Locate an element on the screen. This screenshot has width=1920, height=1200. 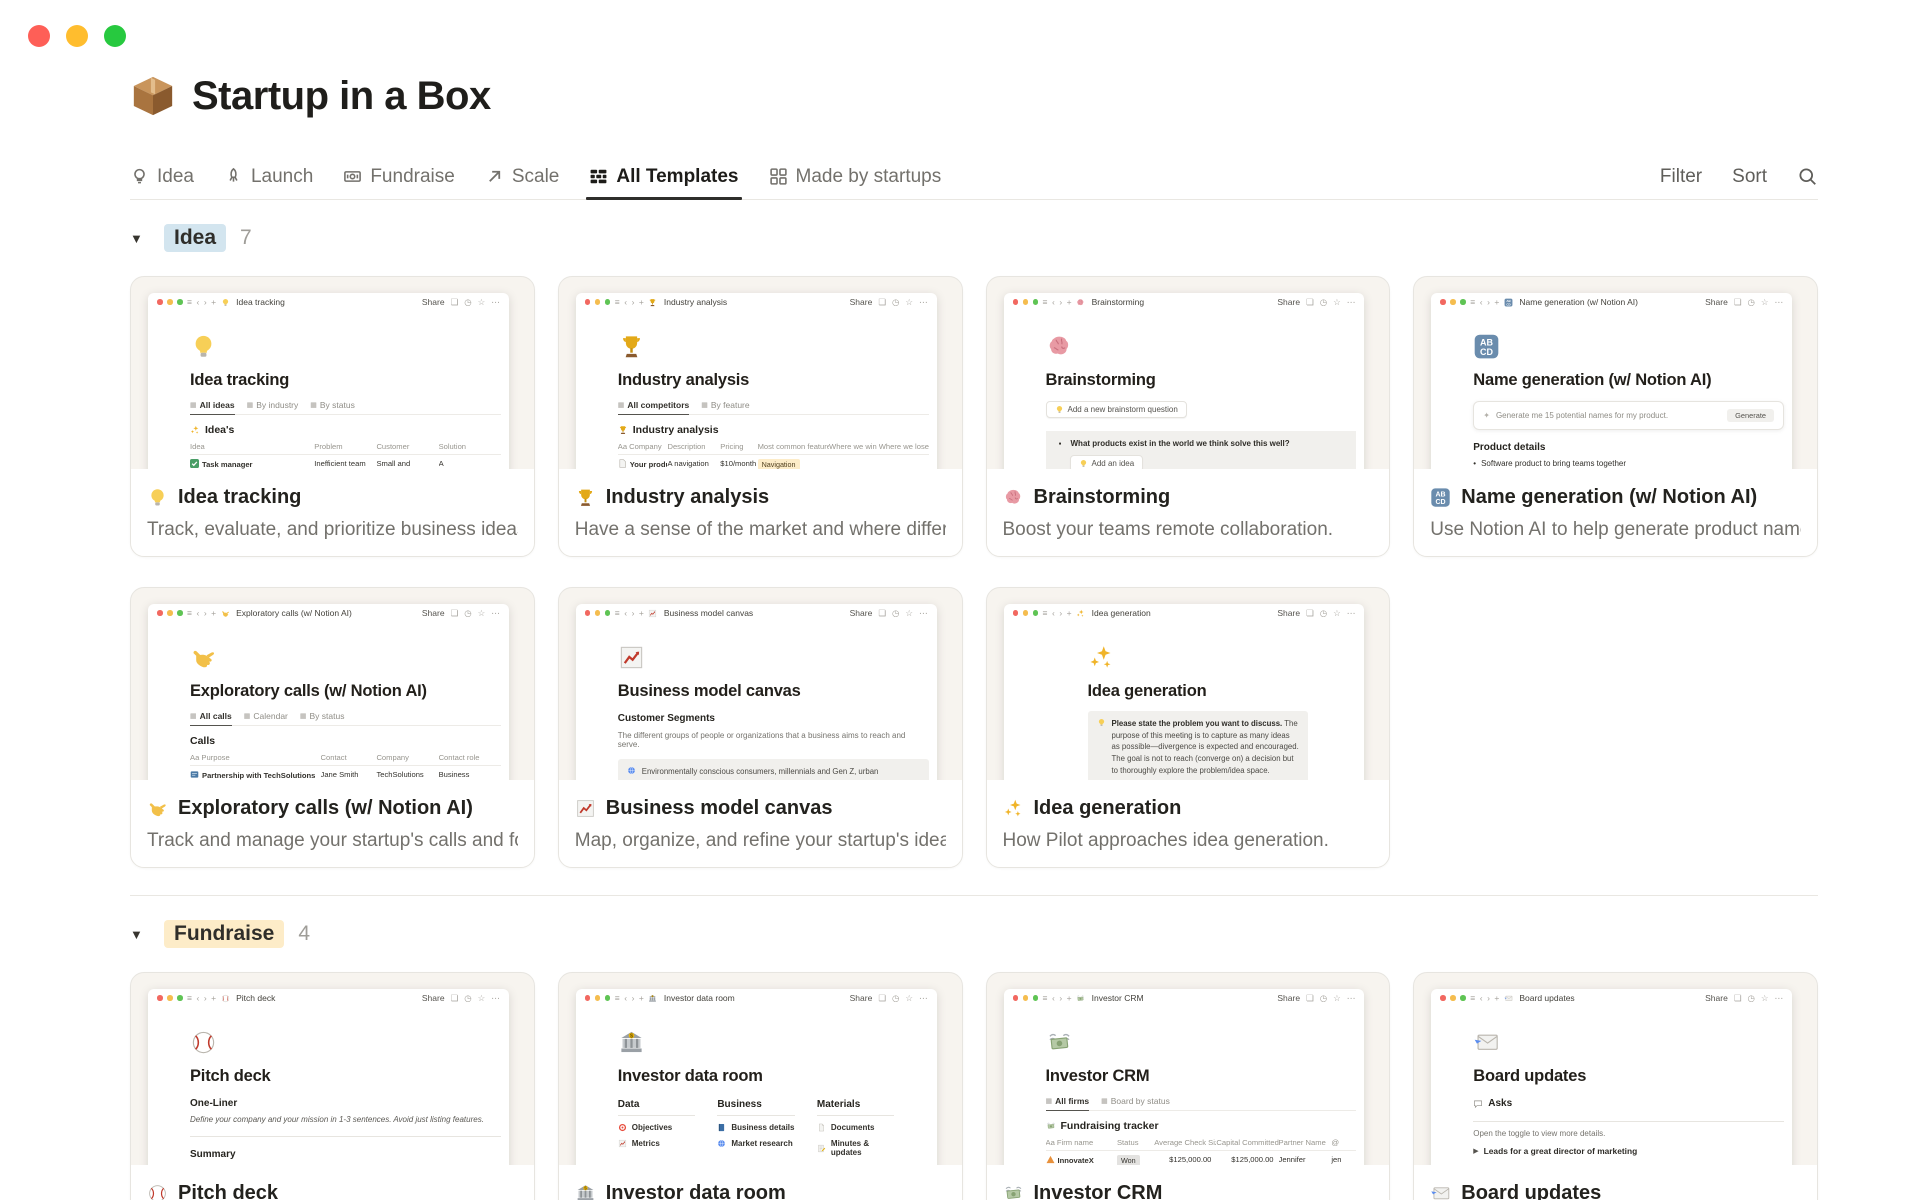
mini-page-title: Idea tracking is located at coordinates (240, 380).